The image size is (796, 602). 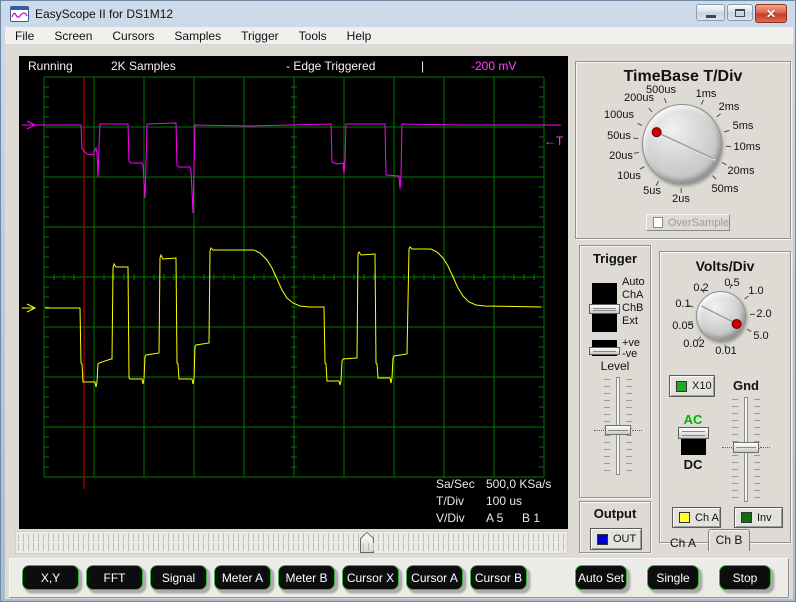 What do you see at coordinates (313, 36) in the screenshot?
I see `menu-tools: Tools` at bounding box center [313, 36].